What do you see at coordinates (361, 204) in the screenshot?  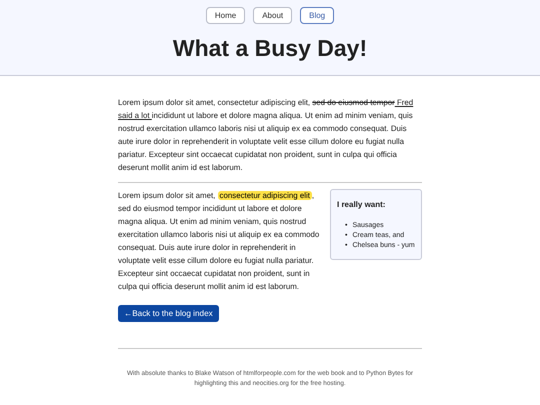 I see `aside-title: I really want:` at bounding box center [361, 204].